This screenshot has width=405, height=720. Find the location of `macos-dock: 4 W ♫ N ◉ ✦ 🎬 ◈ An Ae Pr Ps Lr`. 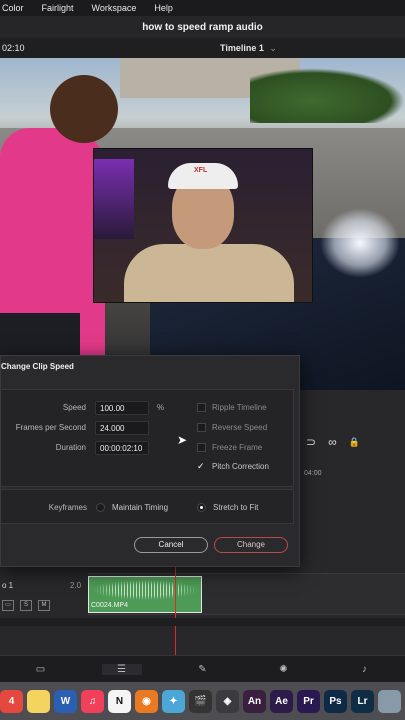

macos-dock: 4 W ♫ N ◉ ✦ 🎬 ◈ An Ae Pr Ps Lr is located at coordinates (202, 701).